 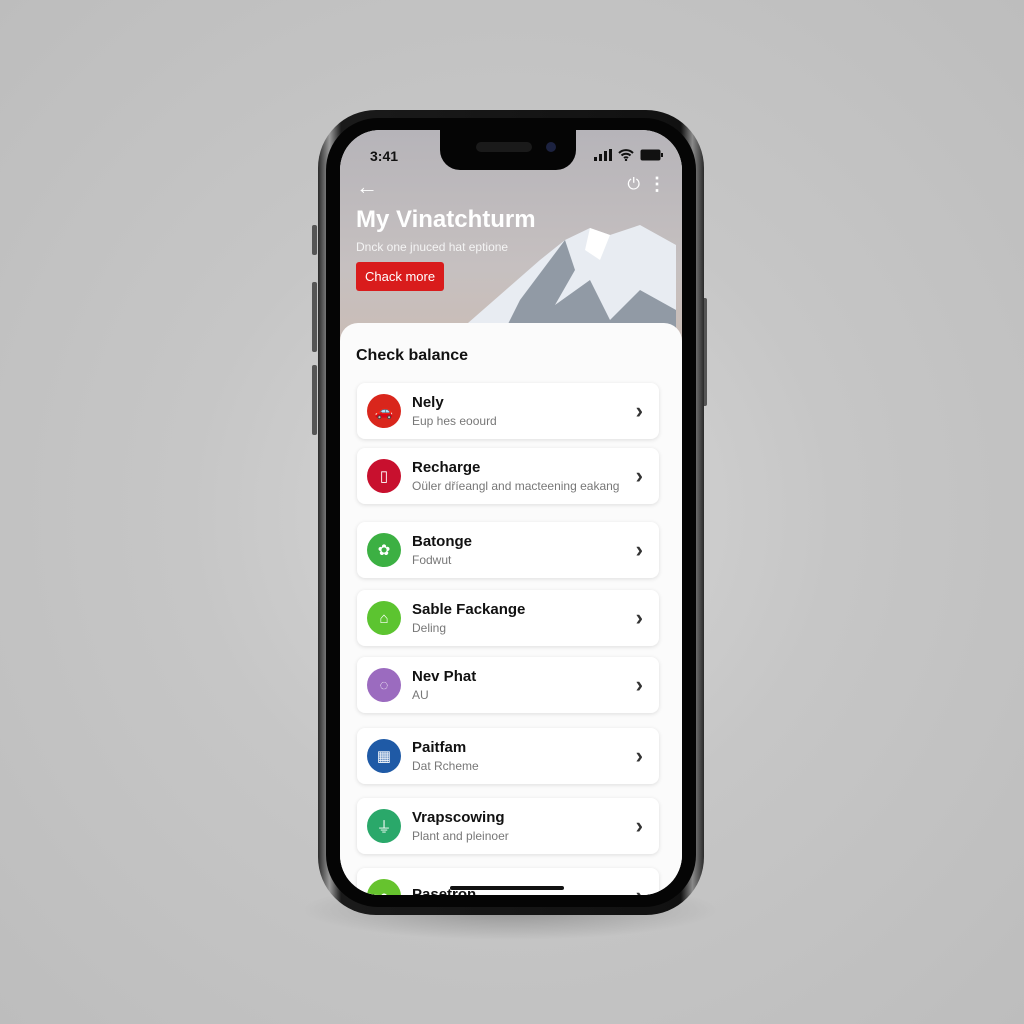 What do you see at coordinates (633, 185) in the screenshot?
I see `power-icon: ⏻` at bounding box center [633, 185].